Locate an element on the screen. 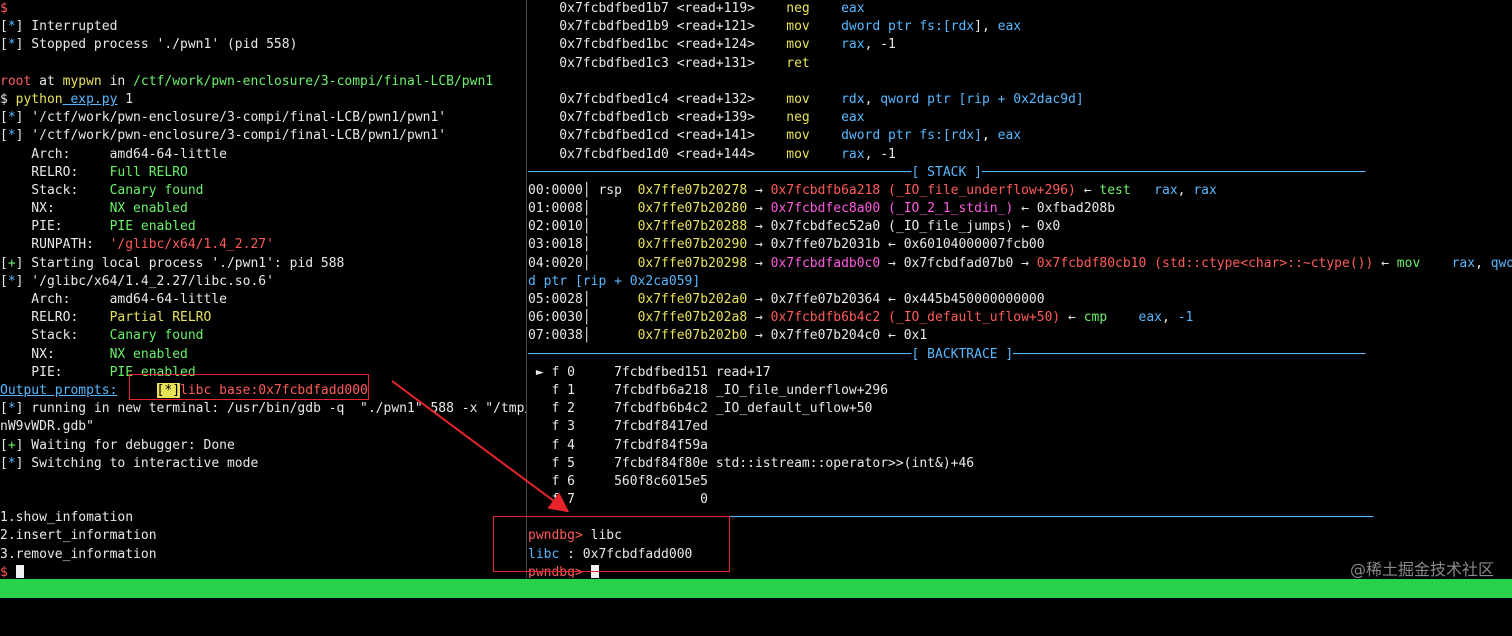 This screenshot has height=636, width=1512. terminal-line: f 7 0 is located at coordinates (1020, 500).